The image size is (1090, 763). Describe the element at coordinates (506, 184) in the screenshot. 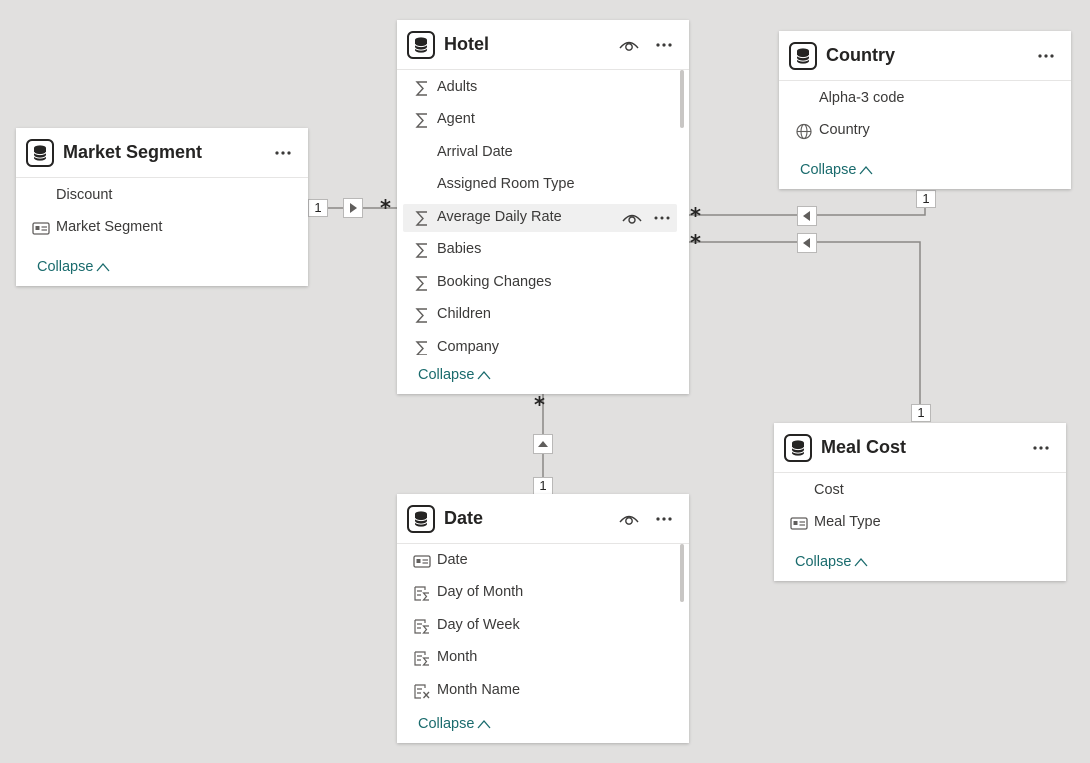

I see `field-label: Assigned Room Type` at that location.